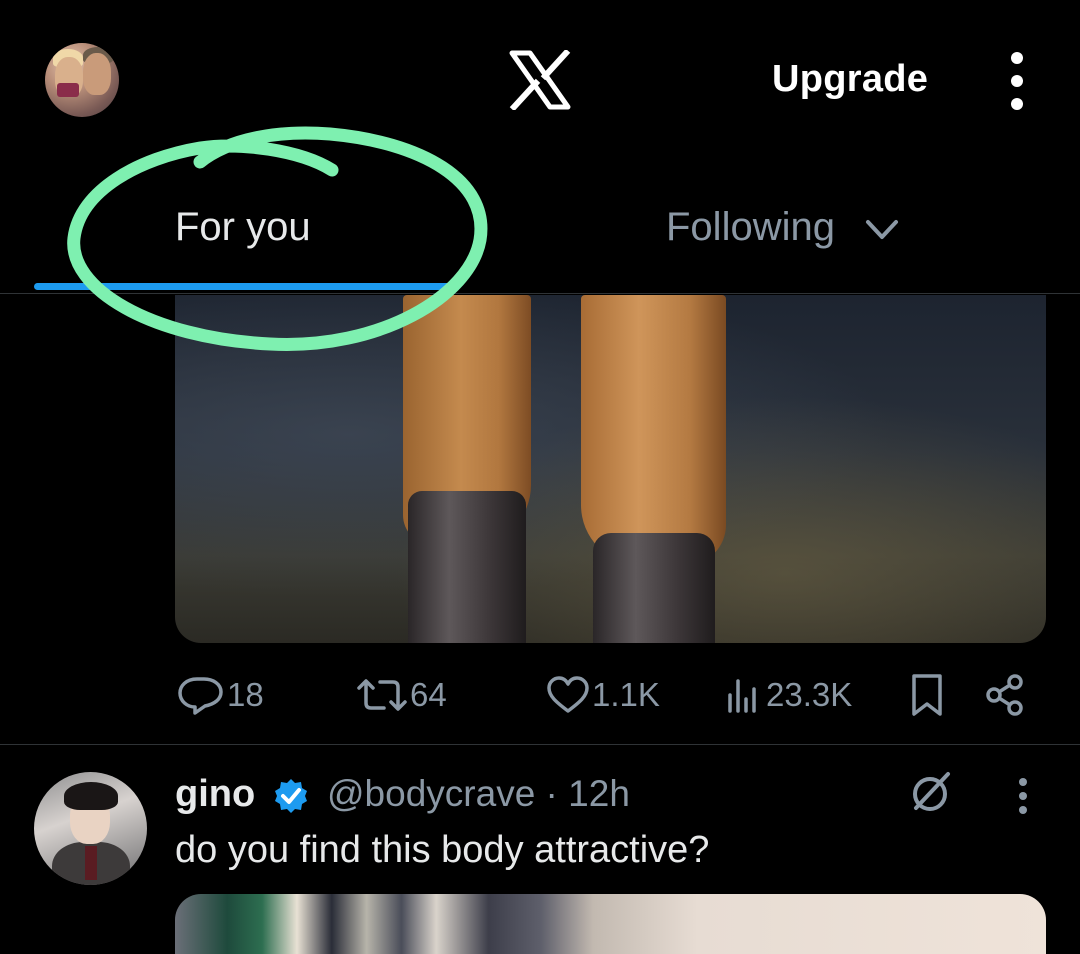  Describe the element at coordinates (90, 828) in the screenshot. I see `post-author-avatar` at that location.